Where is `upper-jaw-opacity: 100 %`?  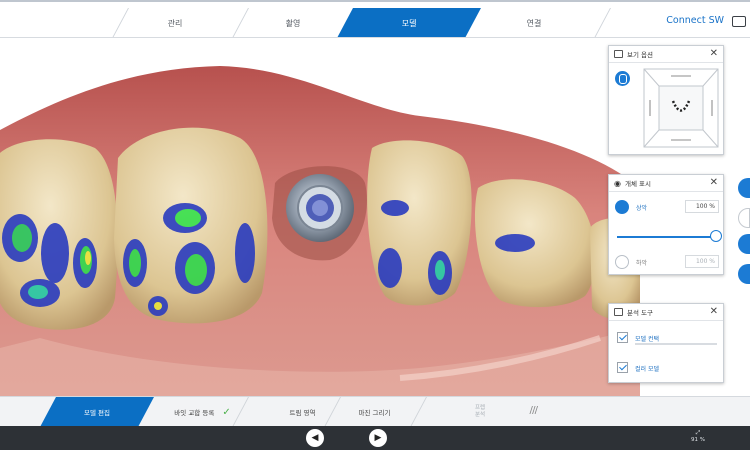 upper-jaw-opacity: 100 % is located at coordinates (702, 206).